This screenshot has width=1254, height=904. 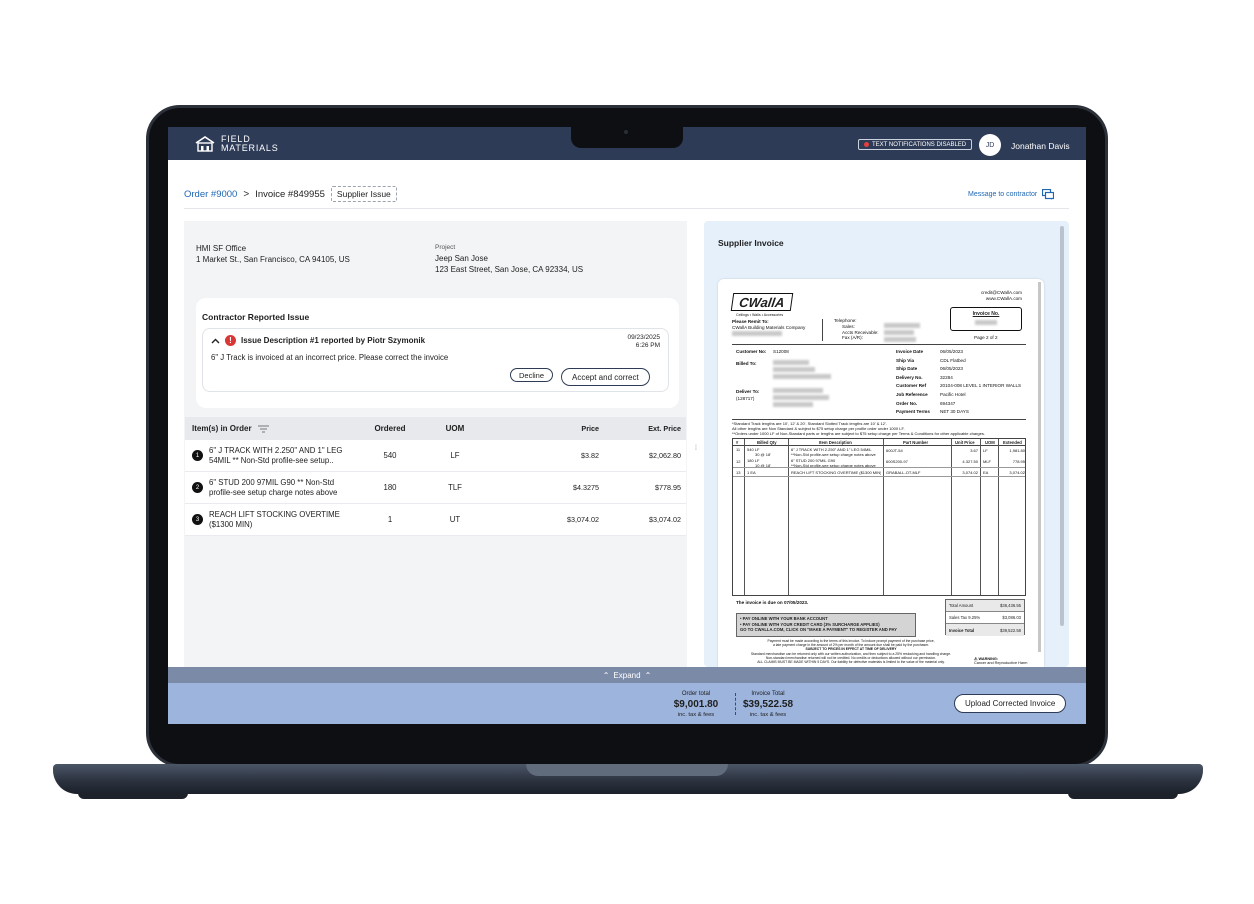 I want to click on meta-label: Job Reference, so click(x=912, y=394).